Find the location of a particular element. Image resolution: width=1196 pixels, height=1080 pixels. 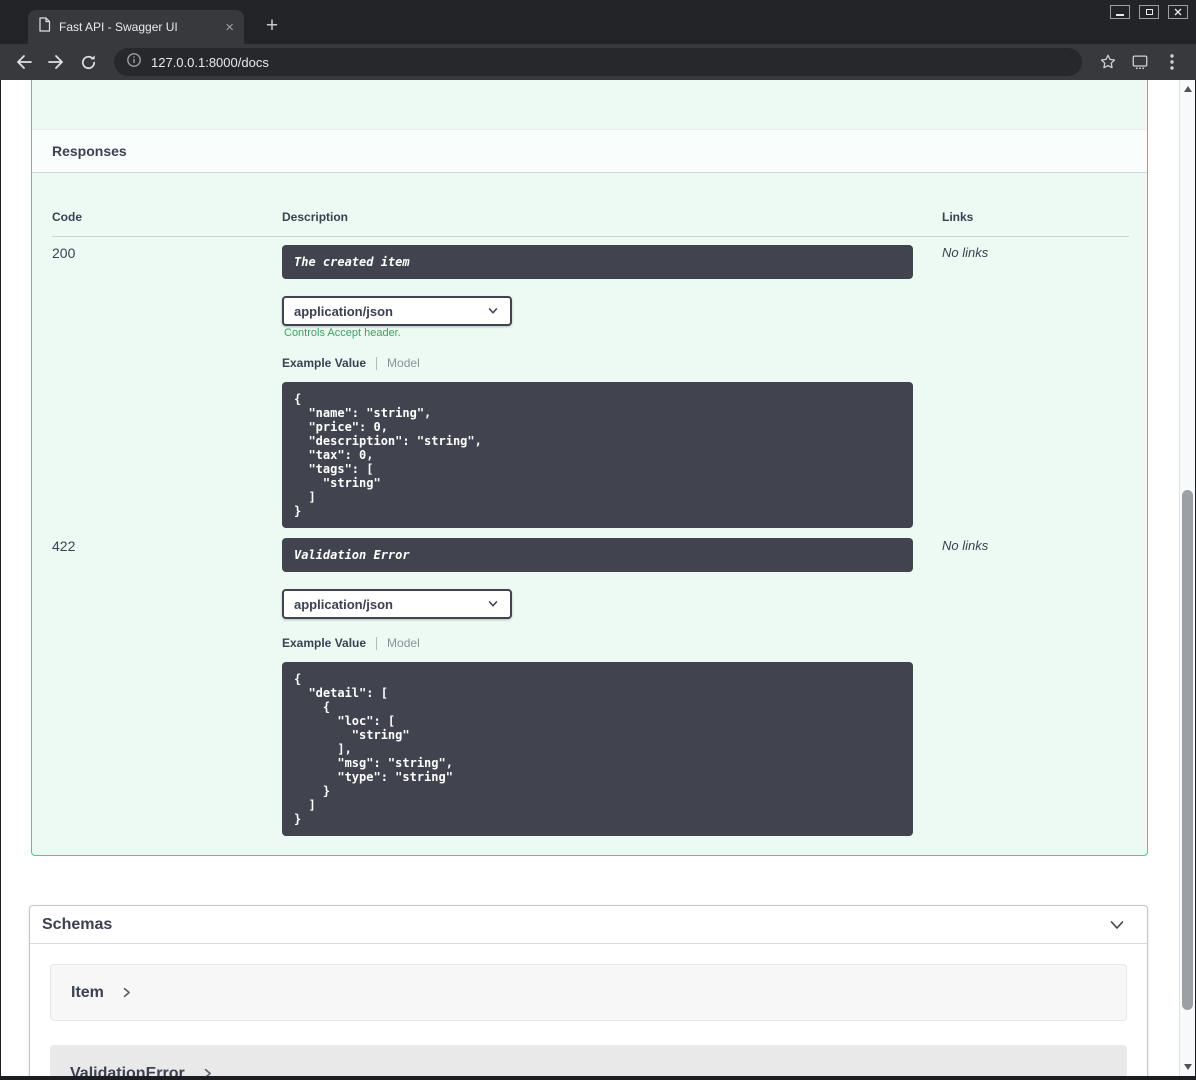

schemas-header: Schemas is located at coordinates (588, 925).